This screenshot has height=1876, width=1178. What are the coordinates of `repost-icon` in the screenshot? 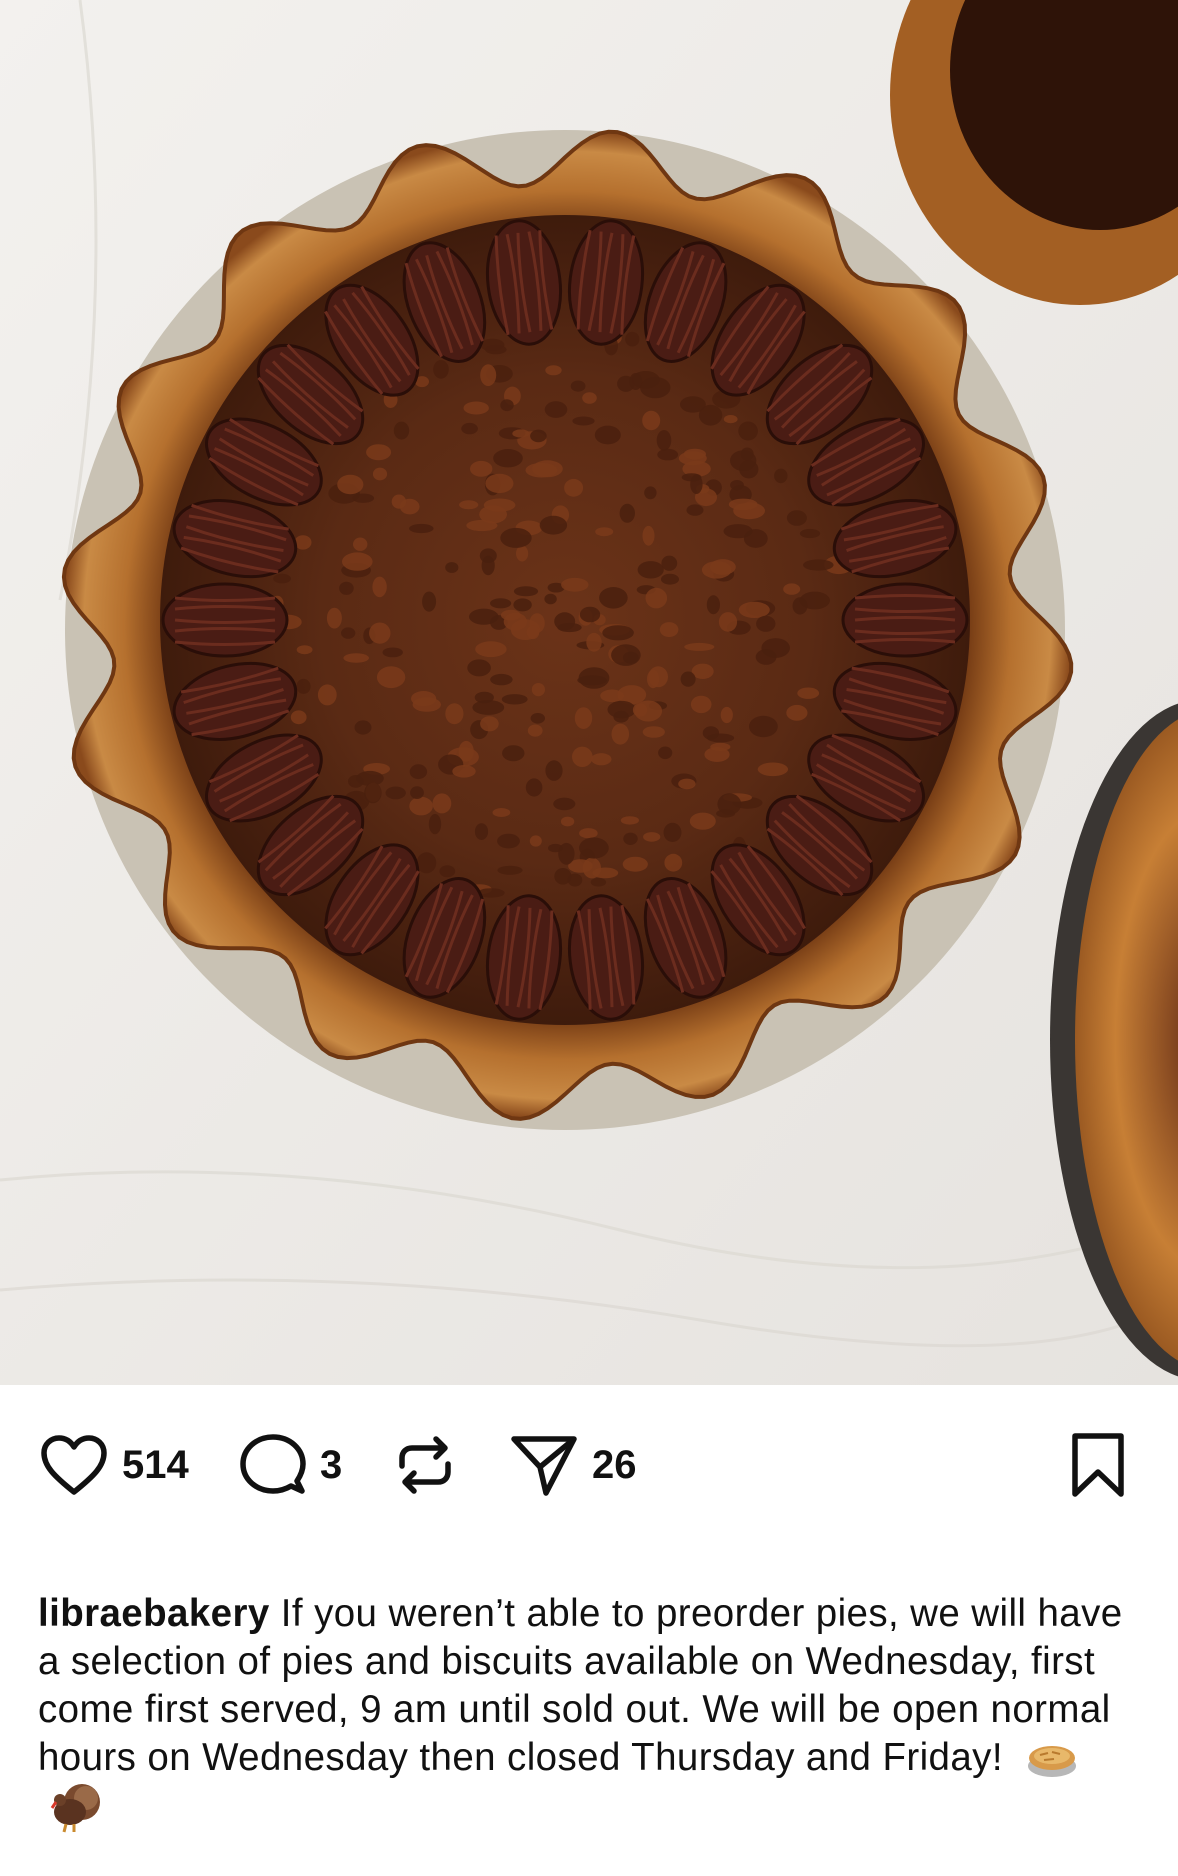 It's located at (425, 1465).